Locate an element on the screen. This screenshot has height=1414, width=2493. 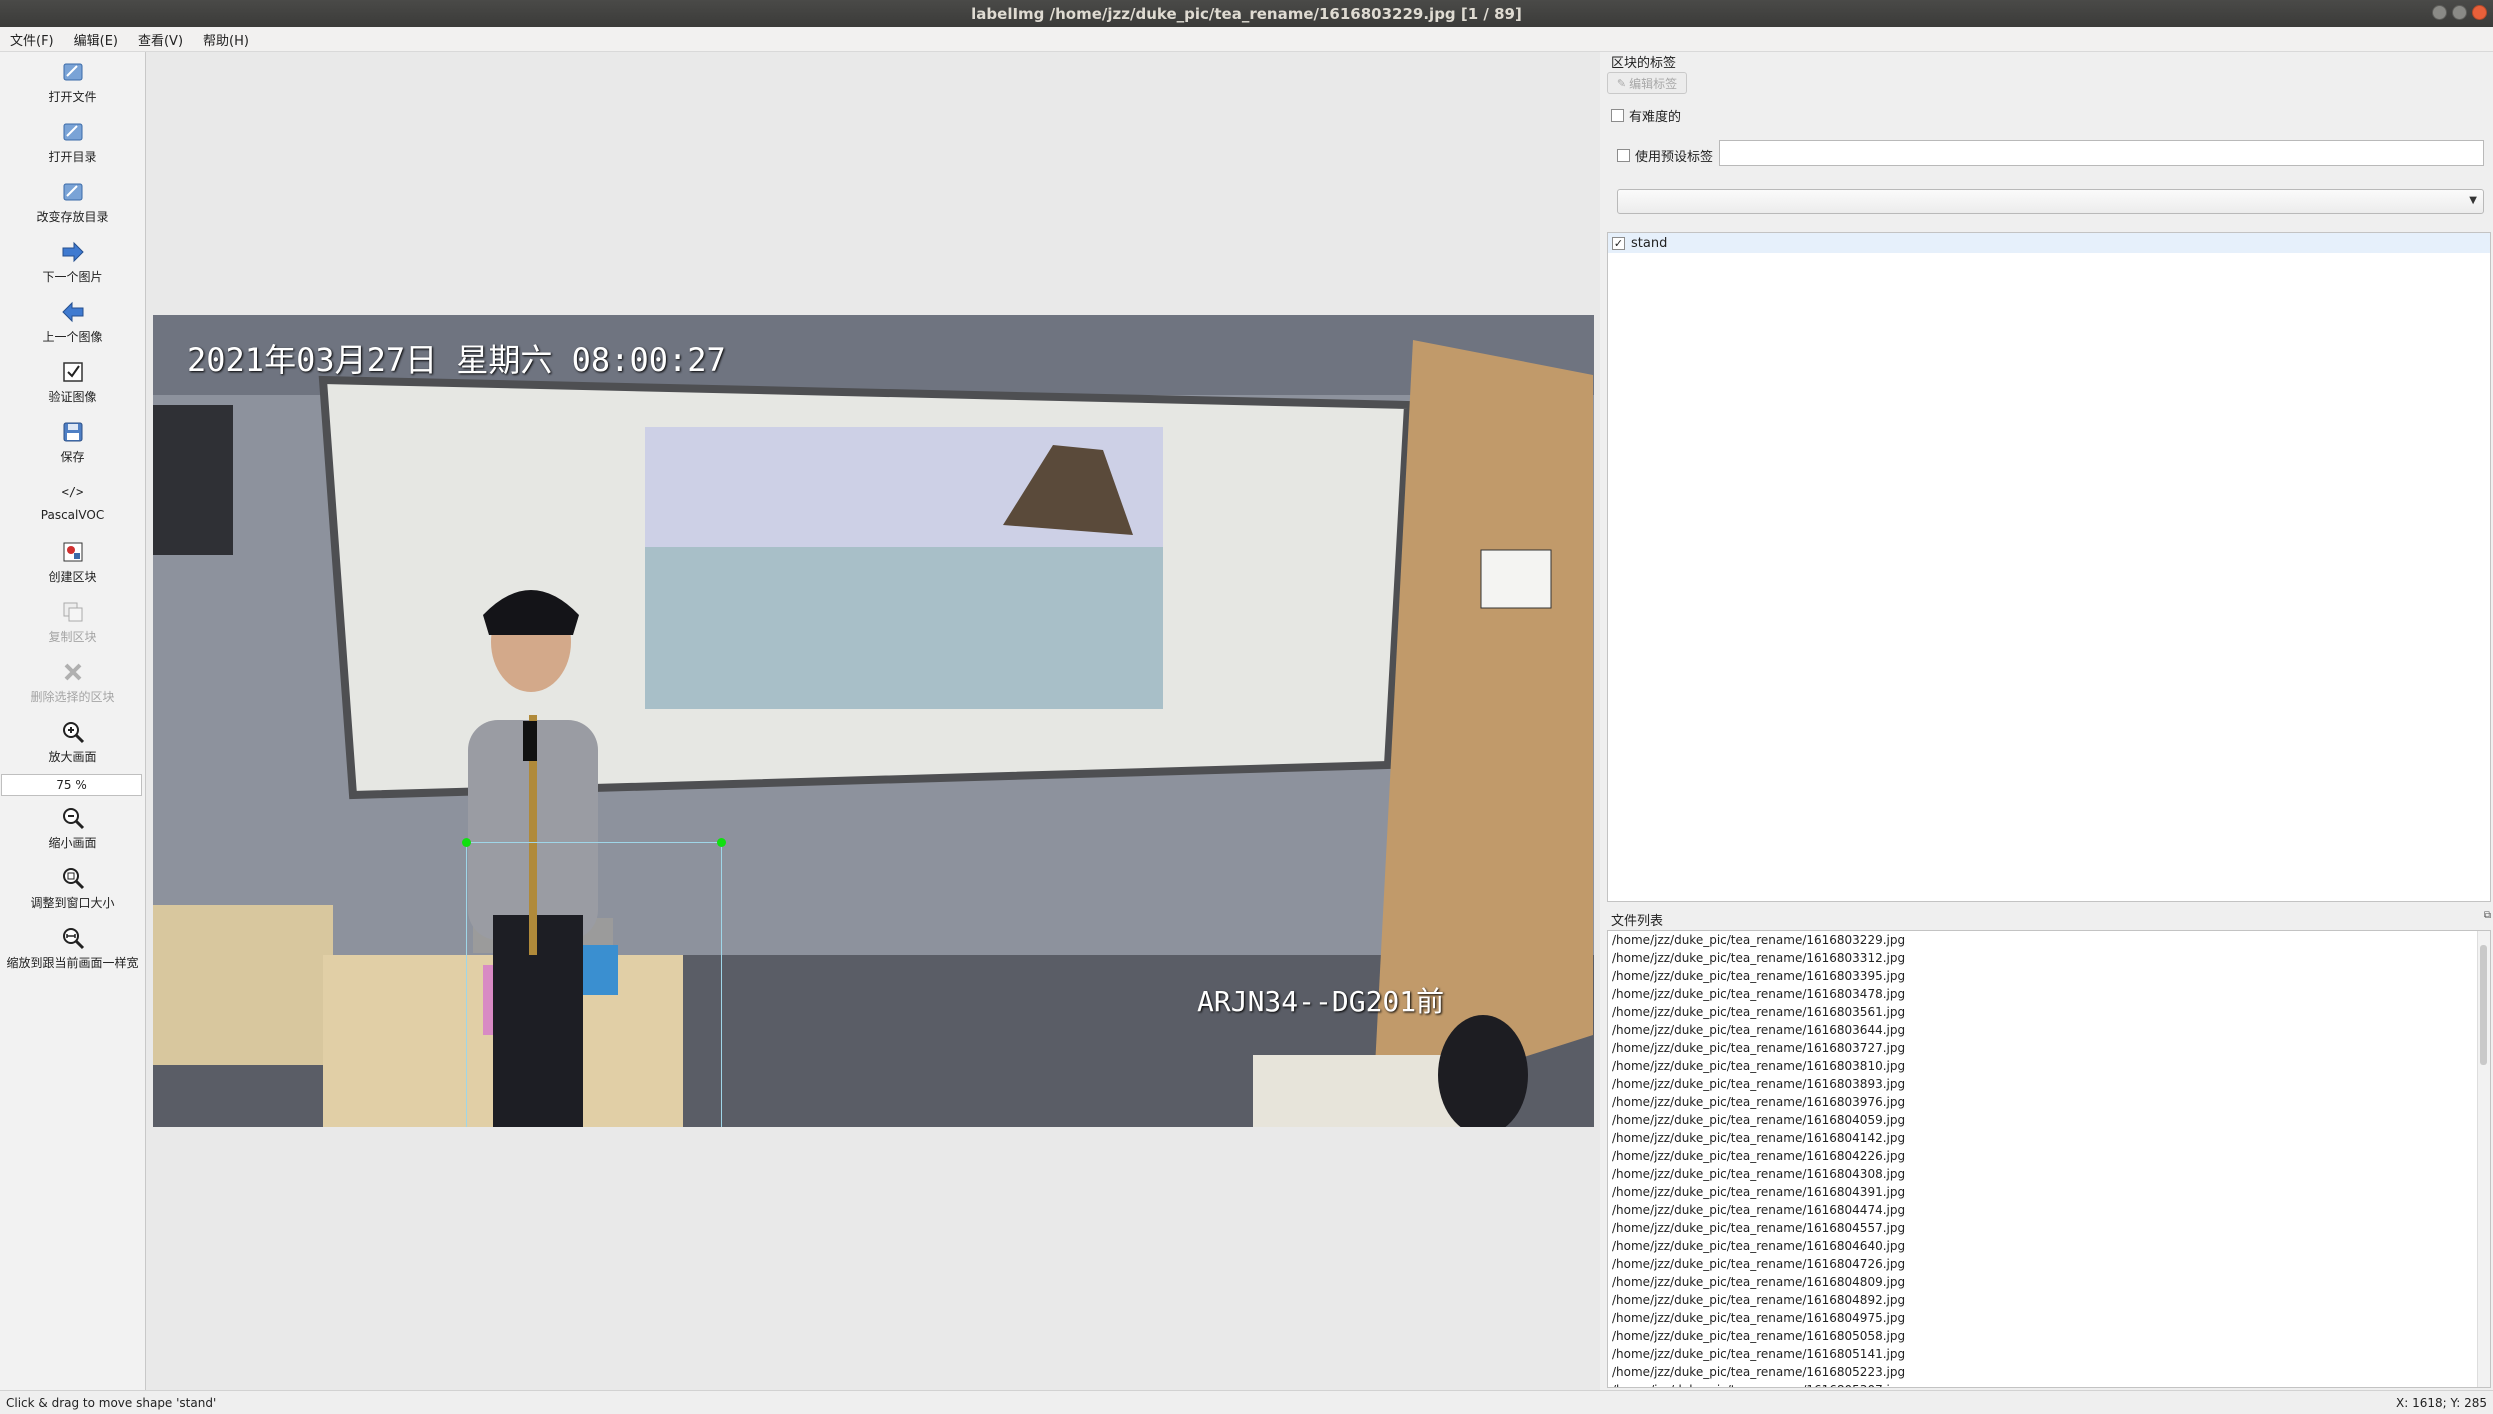
use-default-label-checkbox is located at coordinates (1623, 155).